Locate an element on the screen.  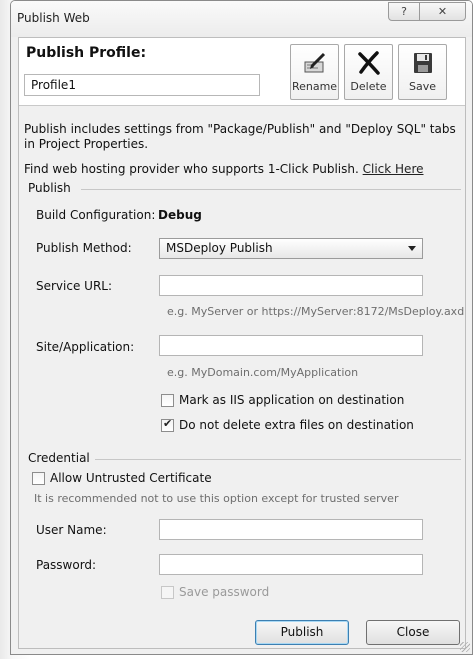
password-input is located at coordinates (291, 564).